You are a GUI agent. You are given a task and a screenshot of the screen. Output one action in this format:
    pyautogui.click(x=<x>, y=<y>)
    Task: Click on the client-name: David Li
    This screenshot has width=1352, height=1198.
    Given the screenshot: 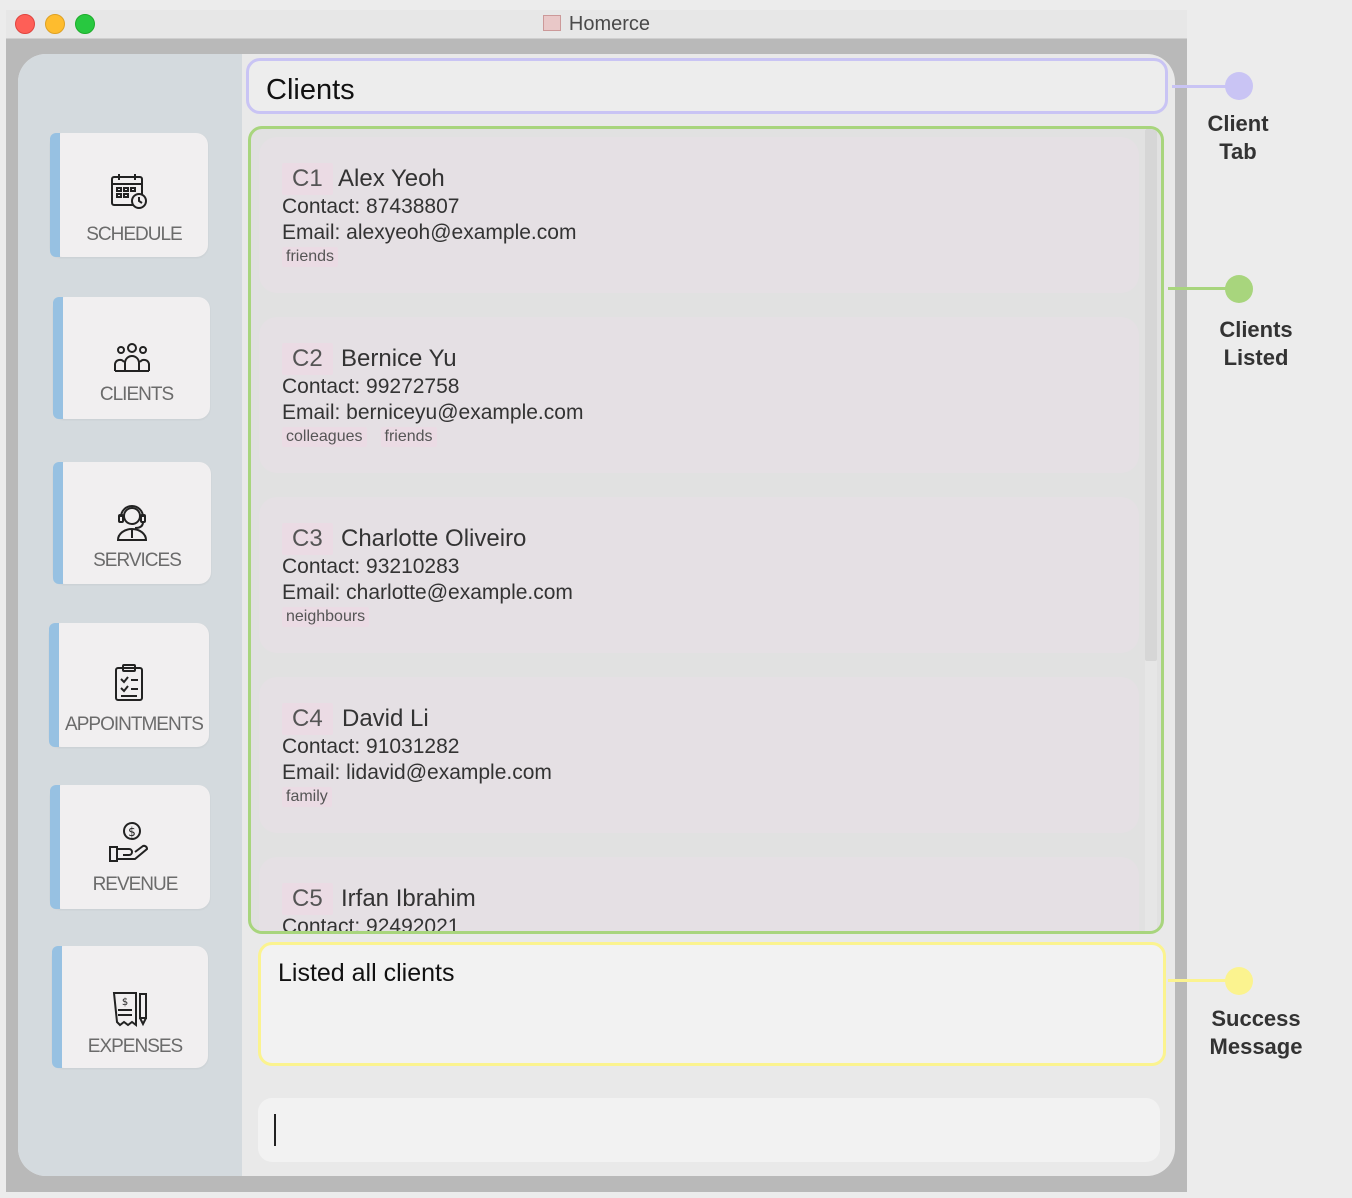 What is the action you would take?
    pyautogui.click(x=385, y=718)
    